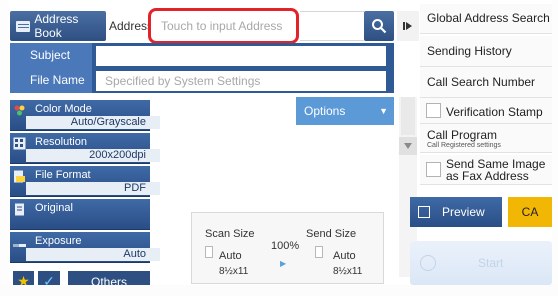  I want to click on clear-all-button: CA, so click(530, 212).